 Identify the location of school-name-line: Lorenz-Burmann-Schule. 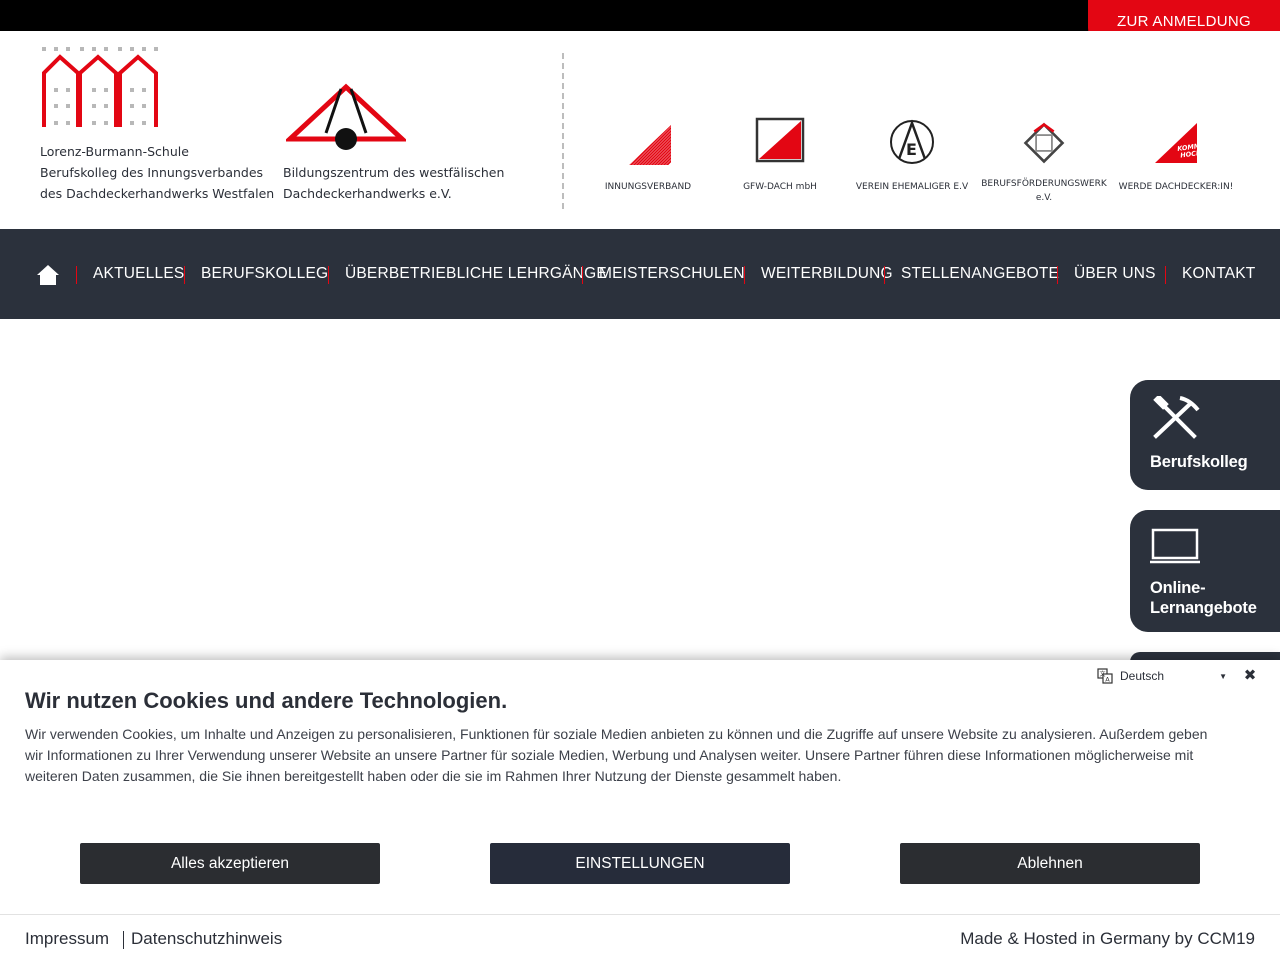
(114, 151).